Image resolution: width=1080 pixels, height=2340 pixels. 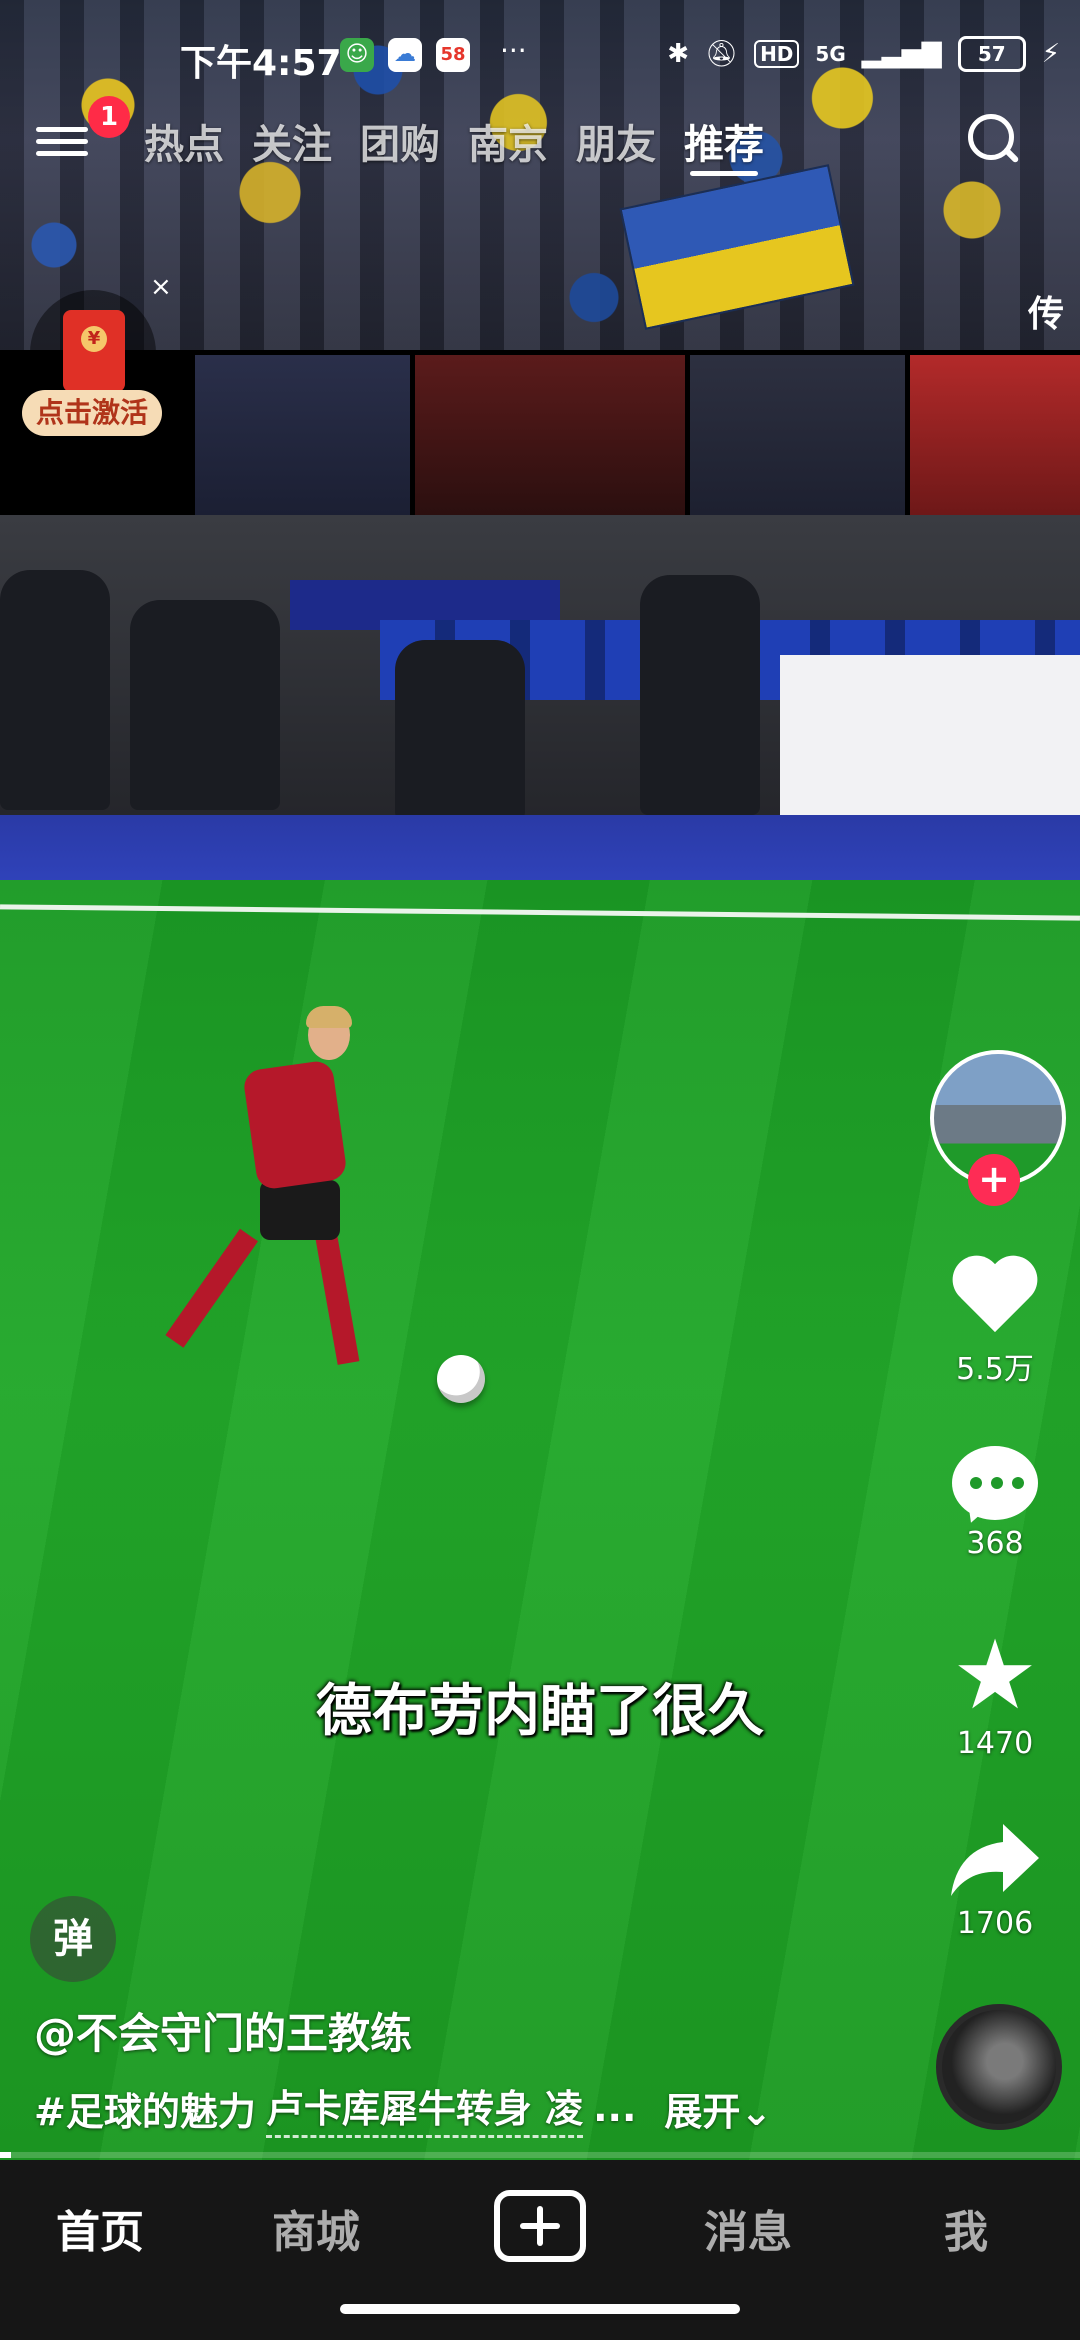 I want to click on nav-mall: 商城, so click(x=316, y=2228).